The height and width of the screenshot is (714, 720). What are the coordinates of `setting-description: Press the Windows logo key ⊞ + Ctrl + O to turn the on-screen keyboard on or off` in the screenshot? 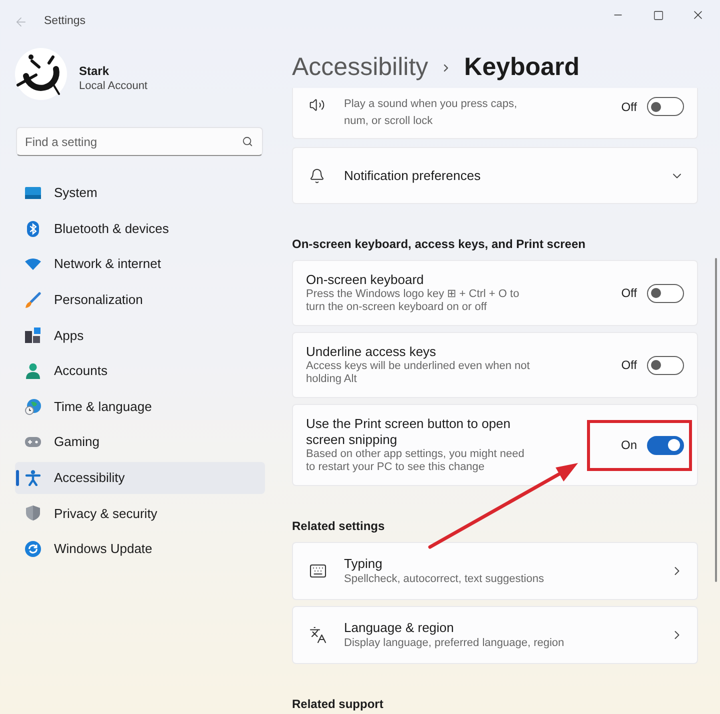 It's located at (413, 301).